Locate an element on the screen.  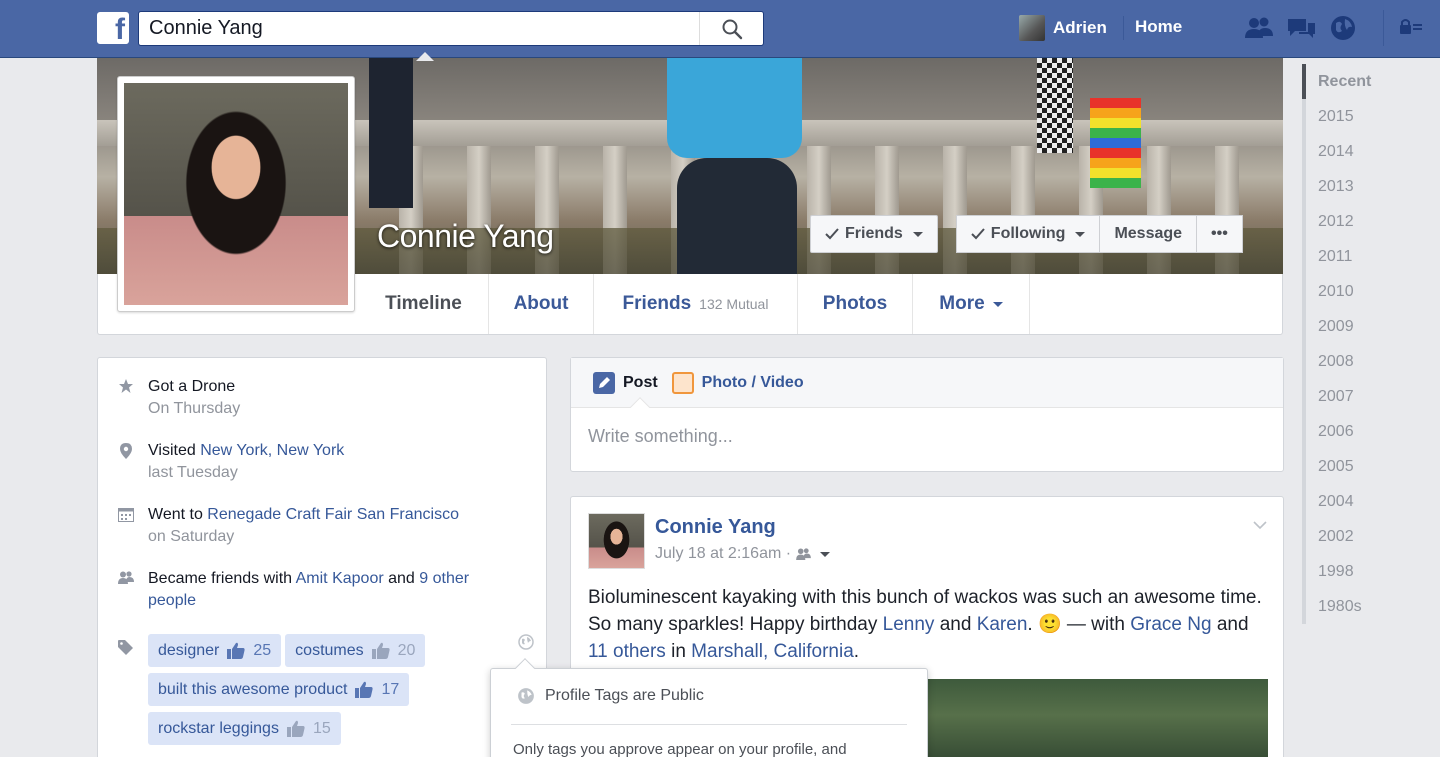
year-link: 2012 is located at coordinates (1347, 221).